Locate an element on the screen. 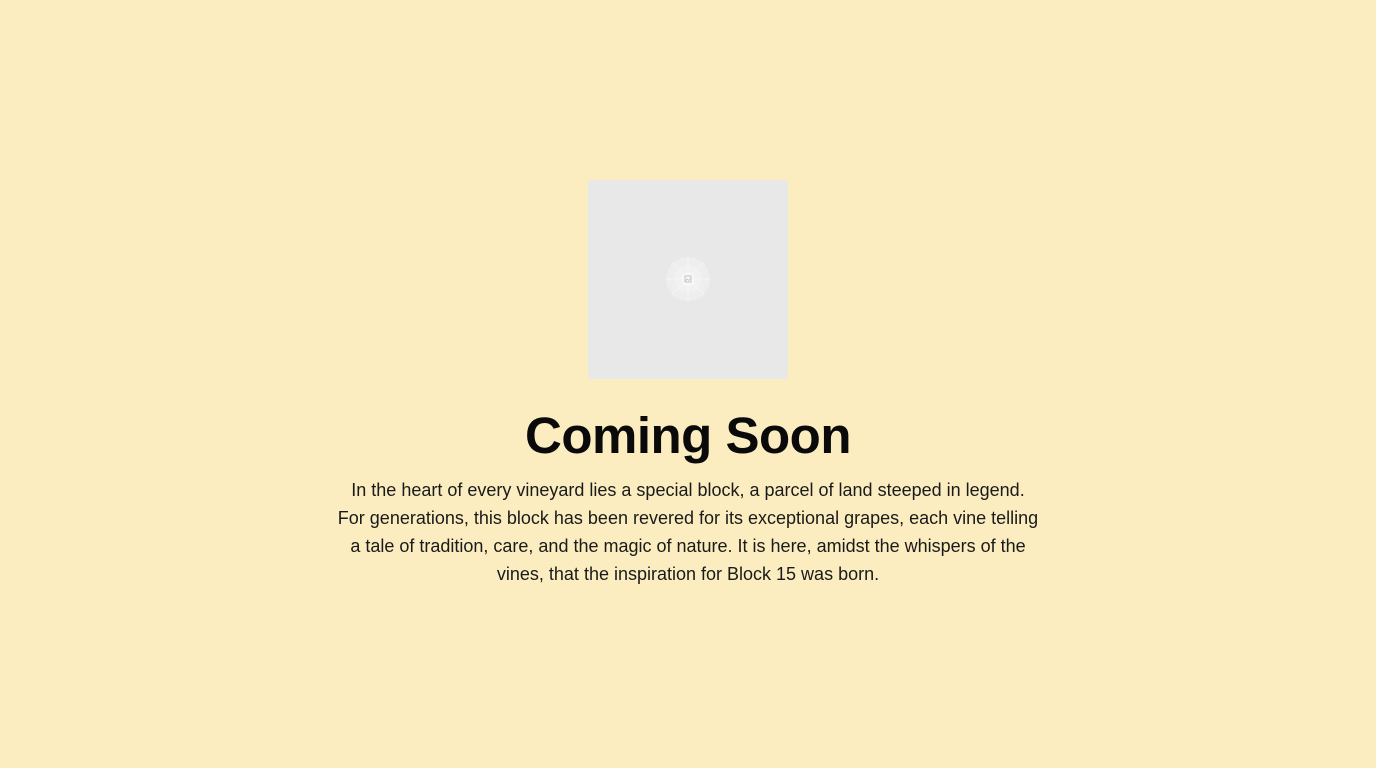 The height and width of the screenshot is (768, 1376). image-placeholder-icon is located at coordinates (688, 279).